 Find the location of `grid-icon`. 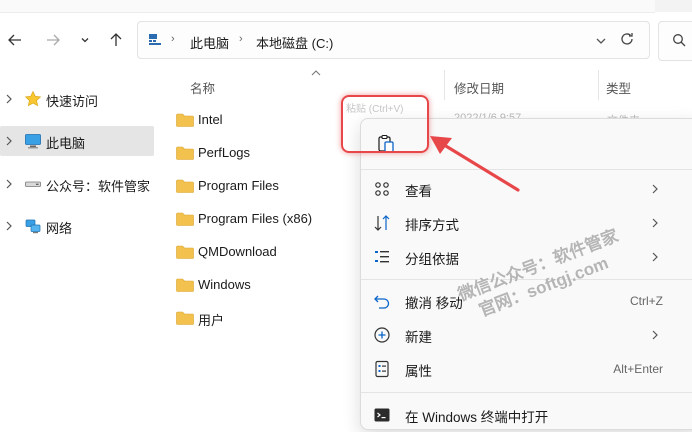

grid-icon is located at coordinates (382, 189).